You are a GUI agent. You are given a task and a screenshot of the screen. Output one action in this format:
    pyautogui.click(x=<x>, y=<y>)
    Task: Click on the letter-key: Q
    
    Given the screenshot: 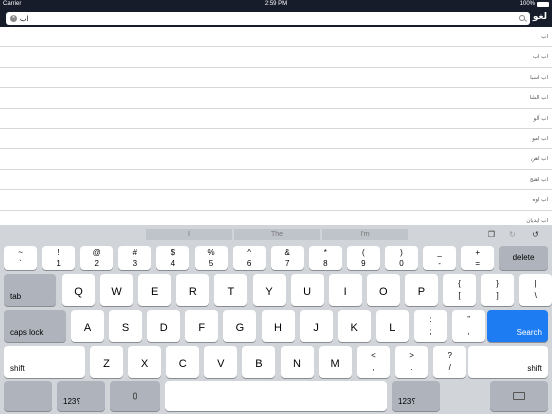 What is the action you would take?
    pyautogui.click(x=78, y=290)
    